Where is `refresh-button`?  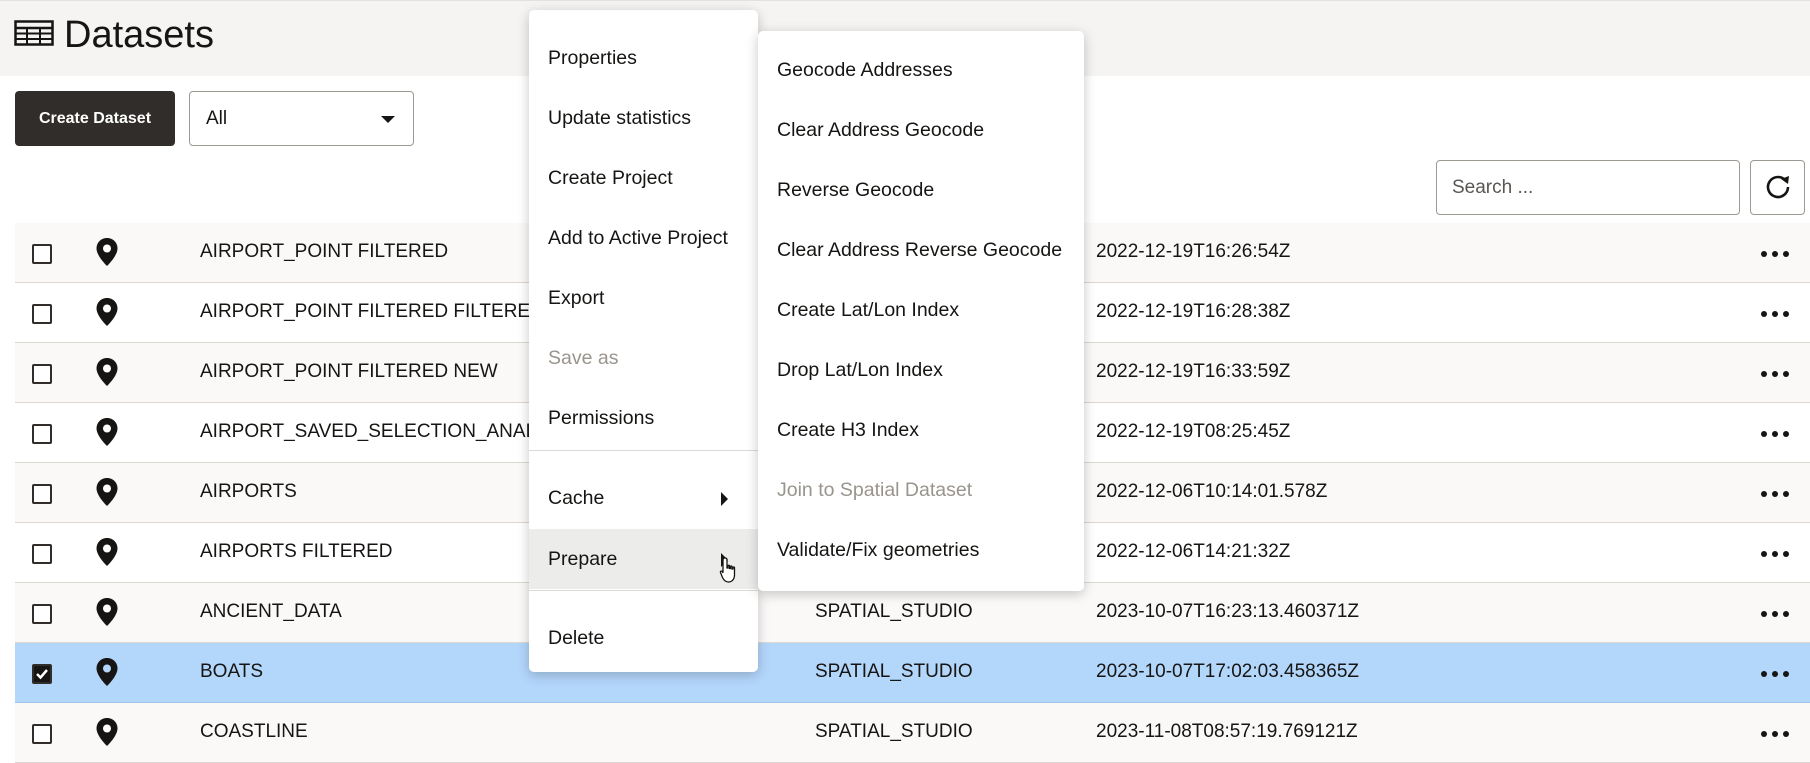 refresh-button is located at coordinates (1777, 187).